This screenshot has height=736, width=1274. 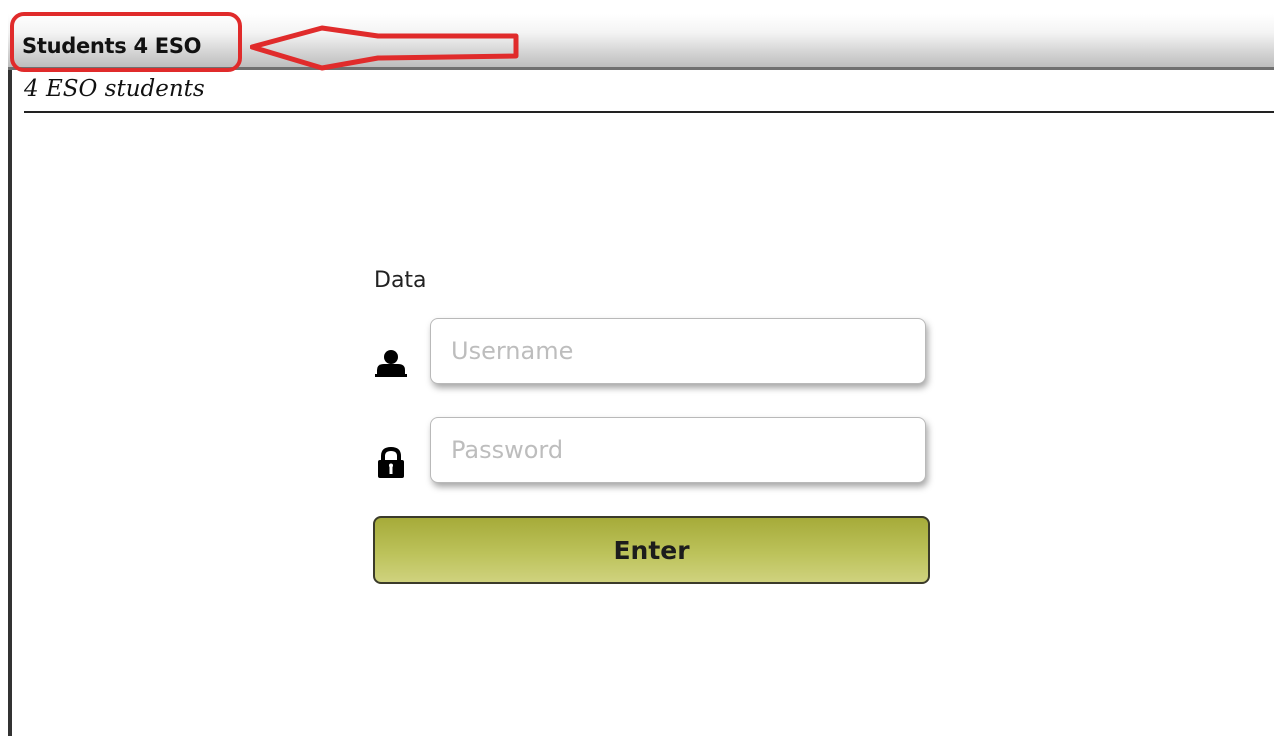 What do you see at coordinates (678, 450) in the screenshot?
I see `password-input` at bounding box center [678, 450].